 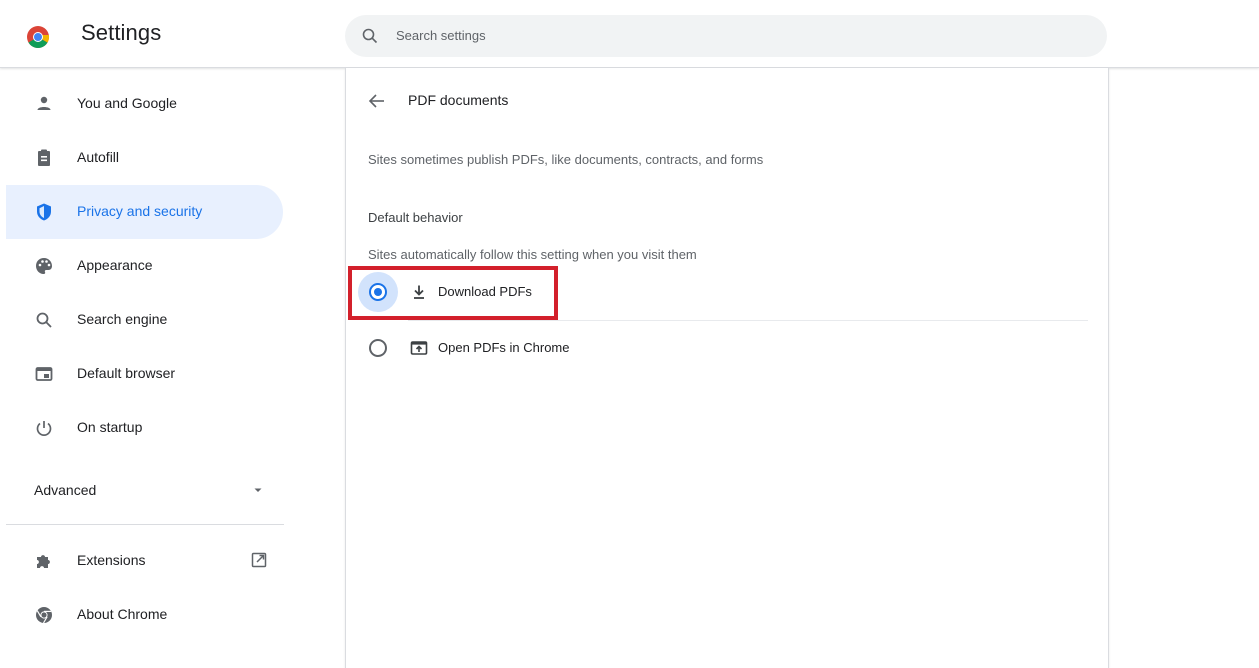 I want to click on option-open-pdfs-in-chrome: Open PDFs in Chrome, so click(x=723, y=348).